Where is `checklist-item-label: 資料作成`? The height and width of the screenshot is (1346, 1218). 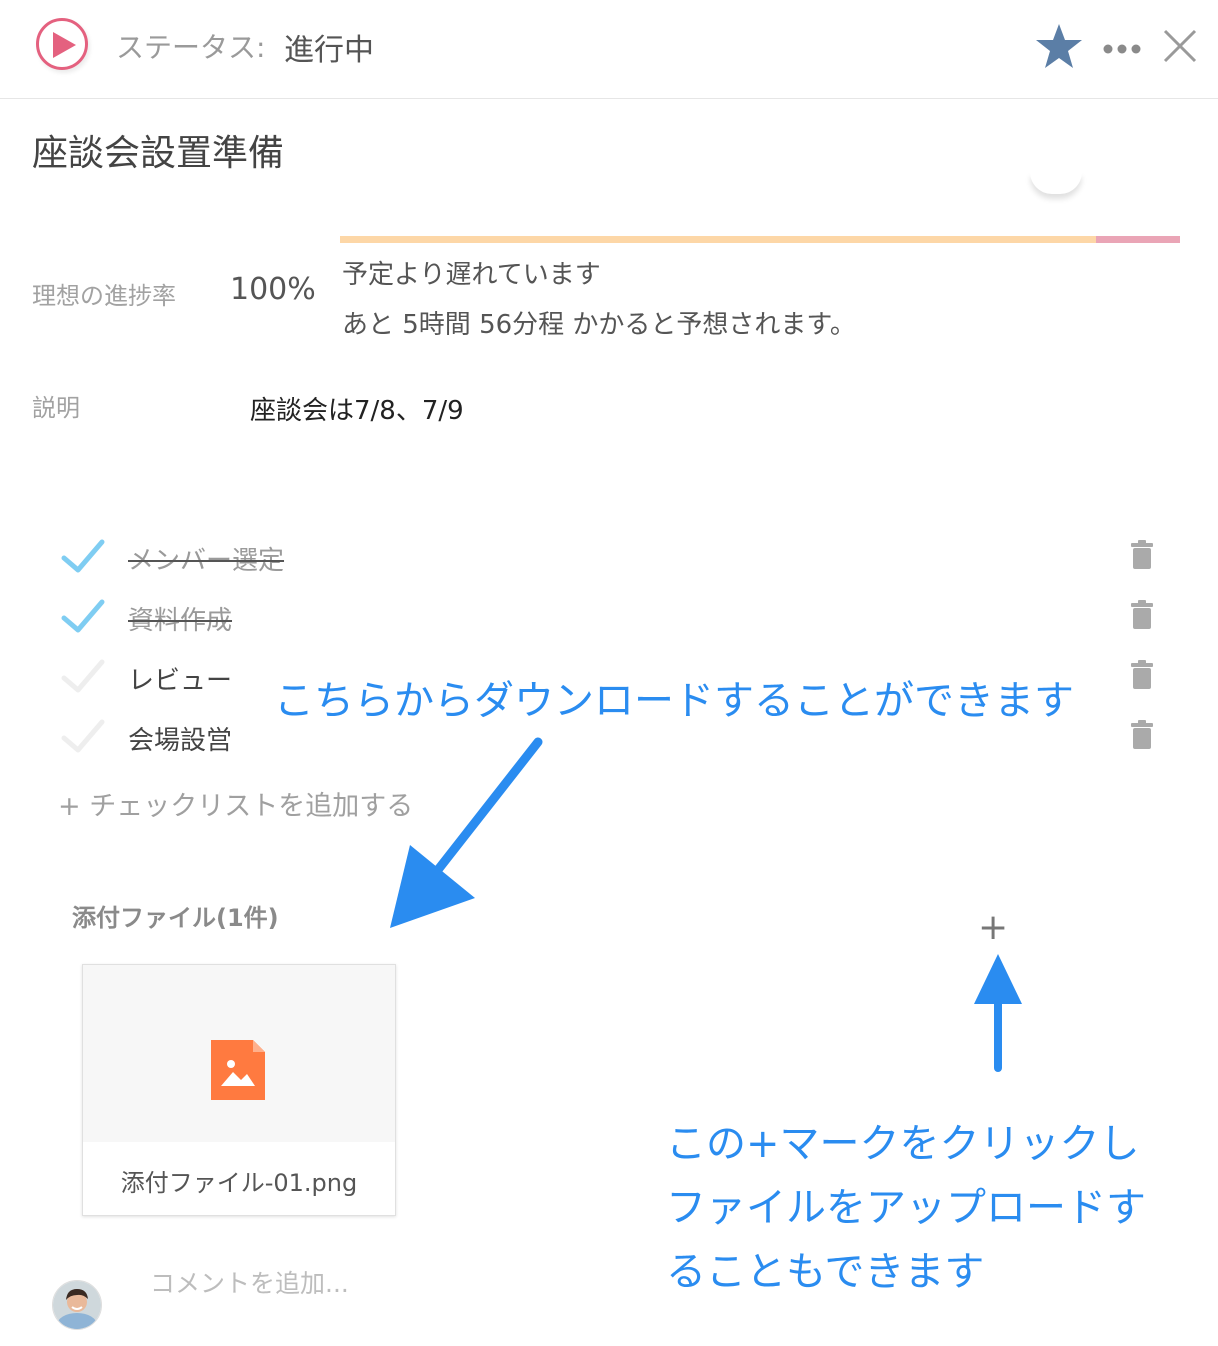
checklist-item-label: 資料作成 is located at coordinates (180, 618).